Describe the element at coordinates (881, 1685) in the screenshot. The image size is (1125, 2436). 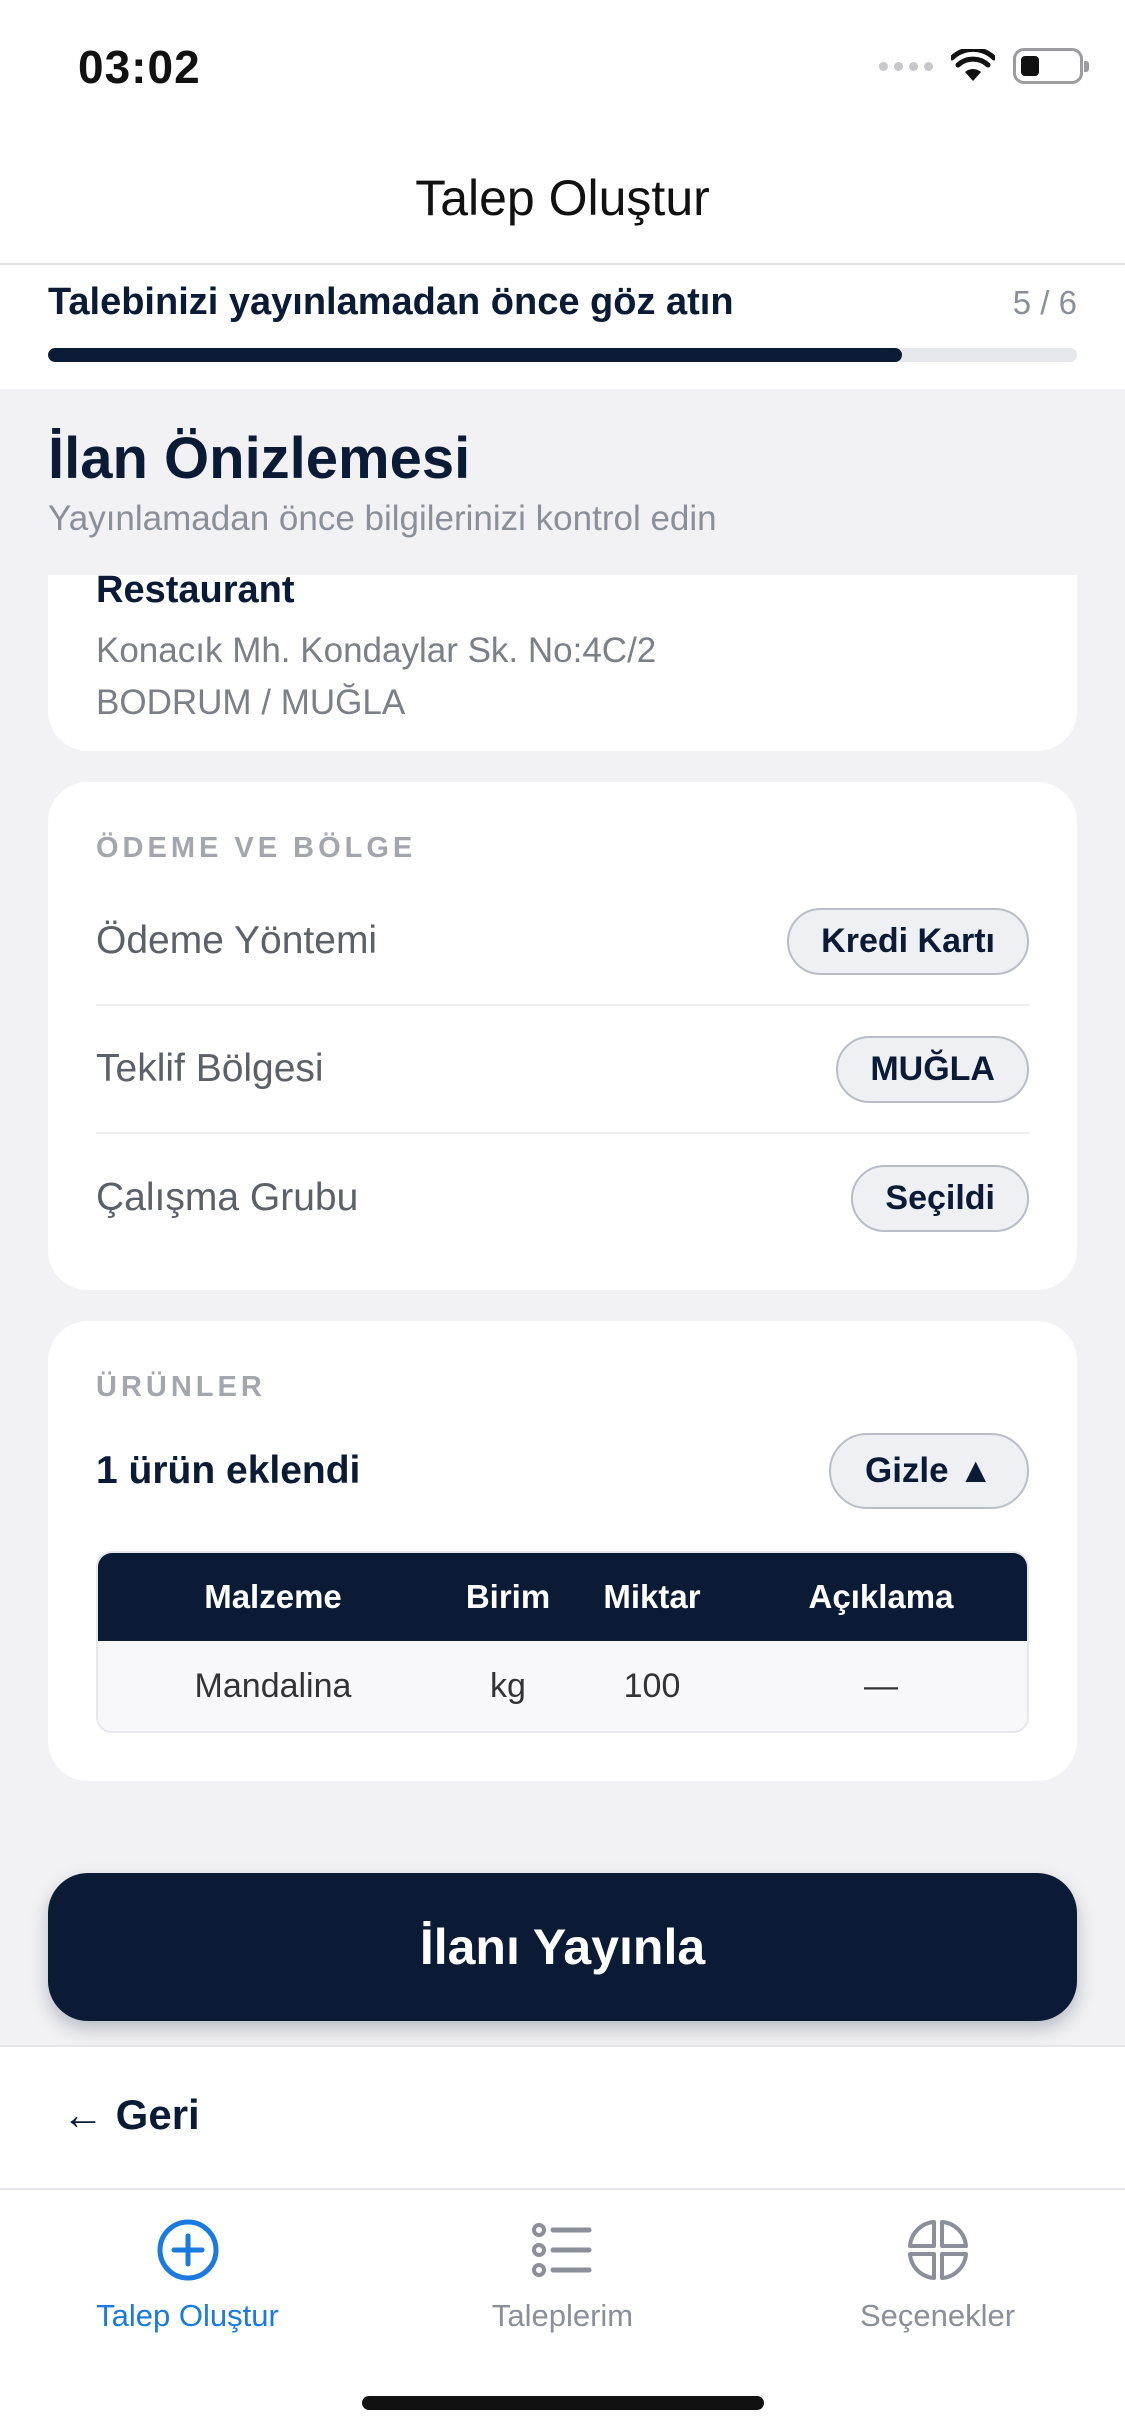
I see `cell-description: —` at that location.